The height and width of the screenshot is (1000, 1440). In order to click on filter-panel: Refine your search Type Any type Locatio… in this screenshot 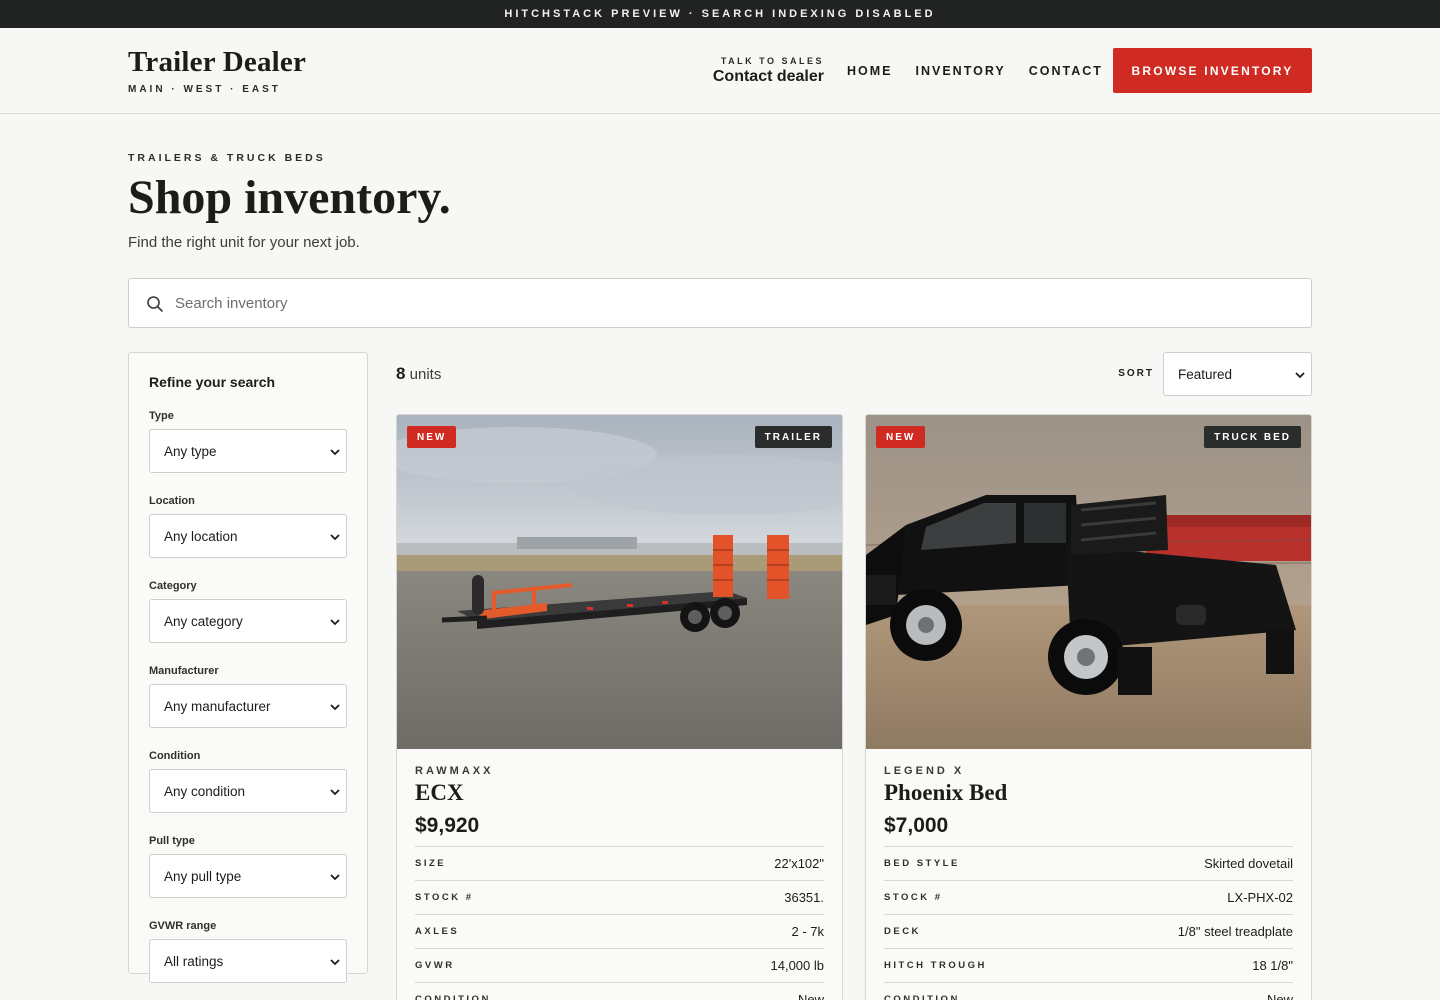, I will do `click(248, 667)`.